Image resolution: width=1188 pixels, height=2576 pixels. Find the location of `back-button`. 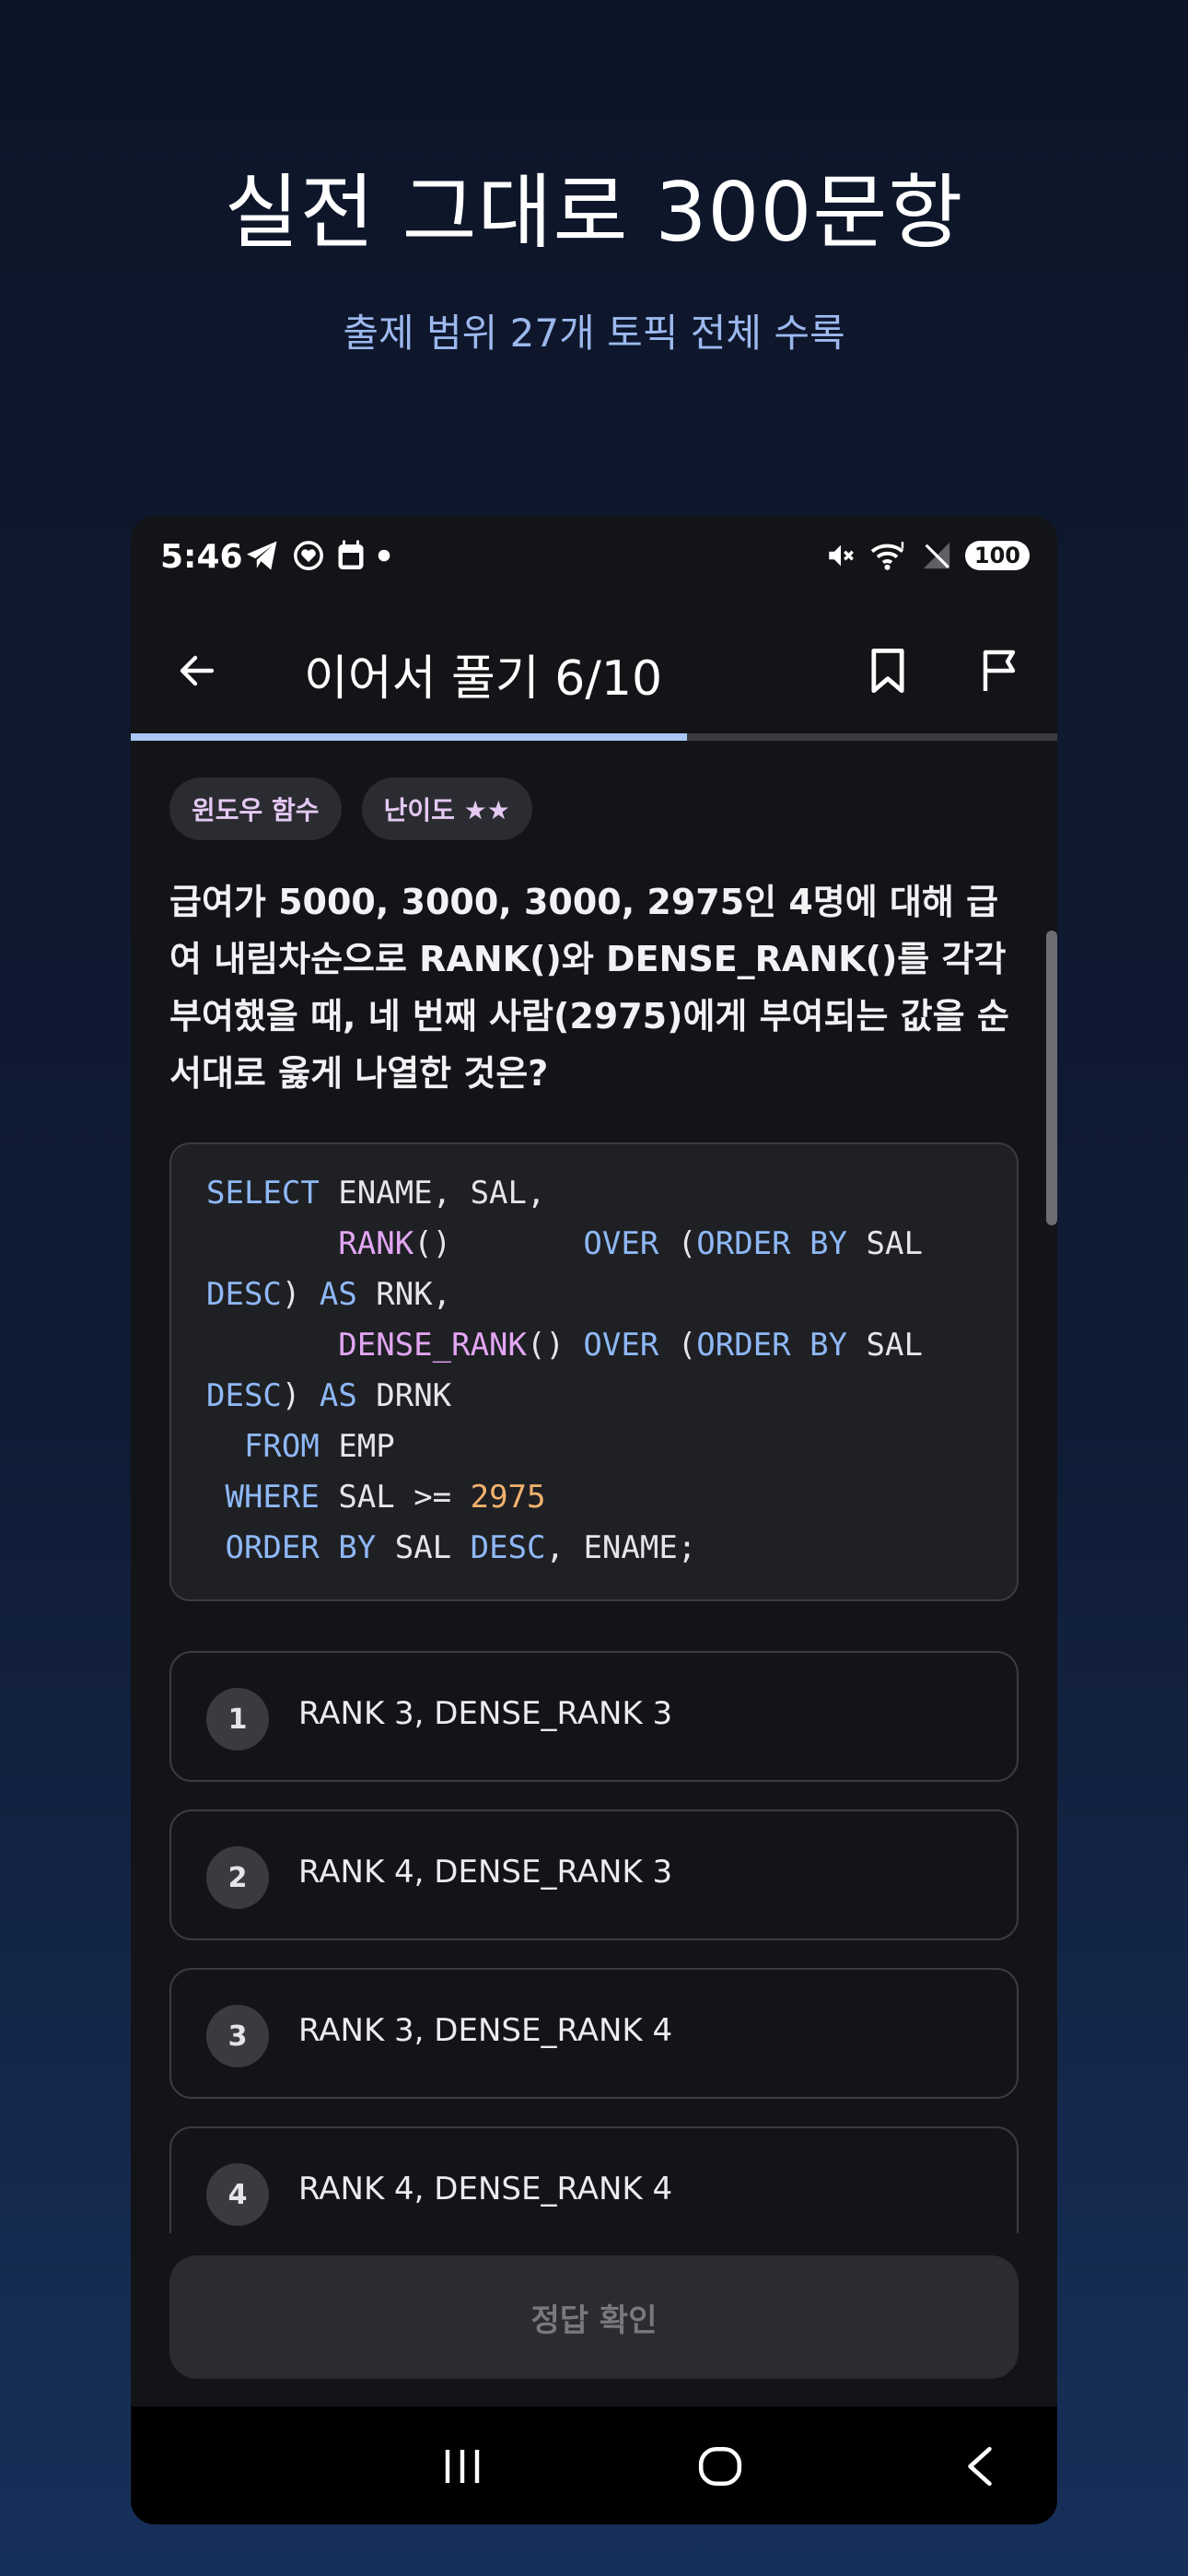

back-button is located at coordinates (197, 670).